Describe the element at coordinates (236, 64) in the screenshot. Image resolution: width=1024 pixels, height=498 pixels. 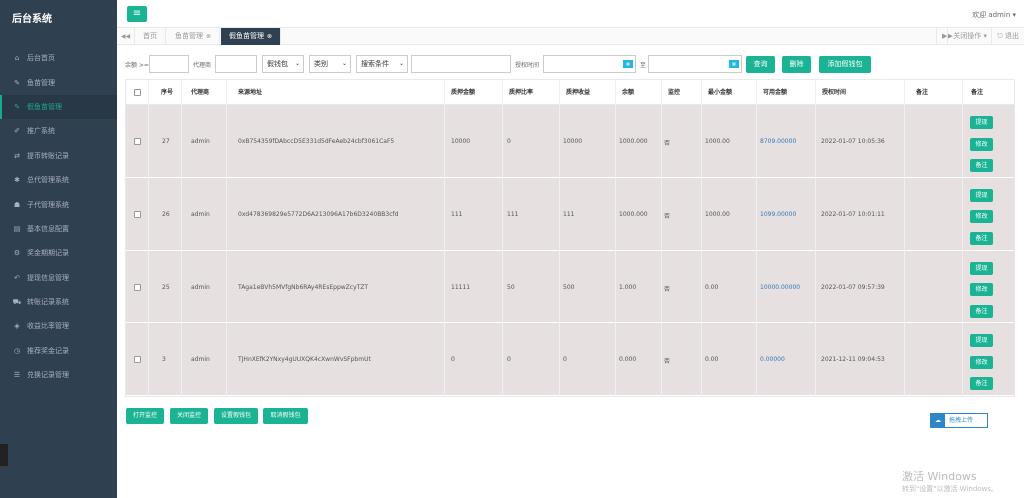
I see `agent-input` at that location.